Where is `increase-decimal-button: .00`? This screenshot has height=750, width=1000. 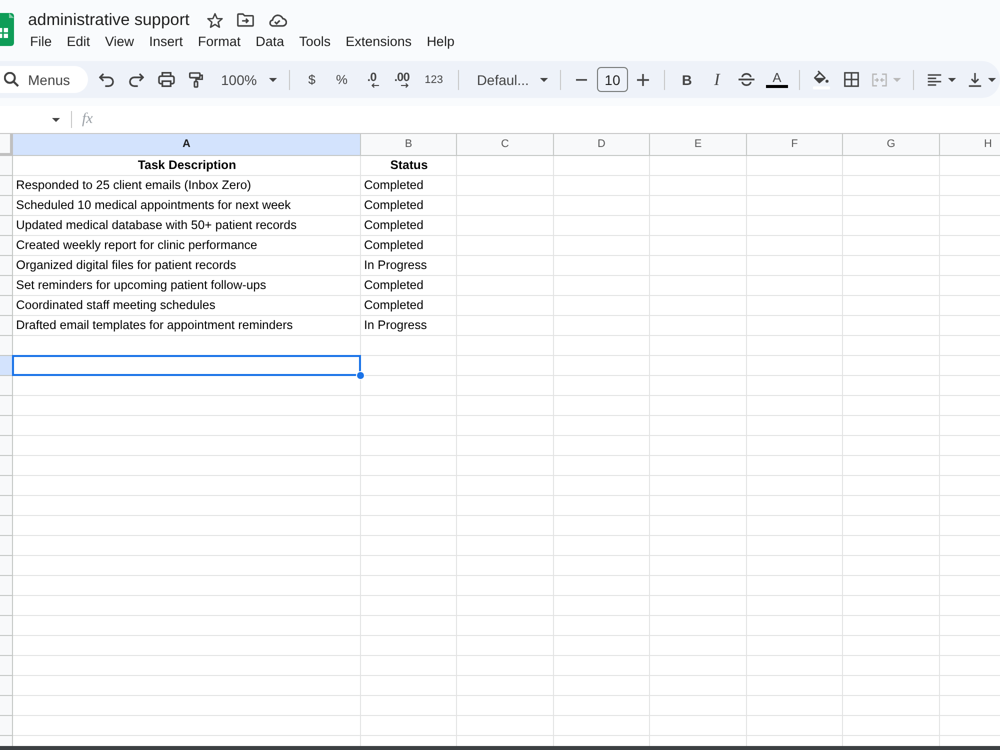 increase-decimal-button: .00 is located at coordinates (402, 80).